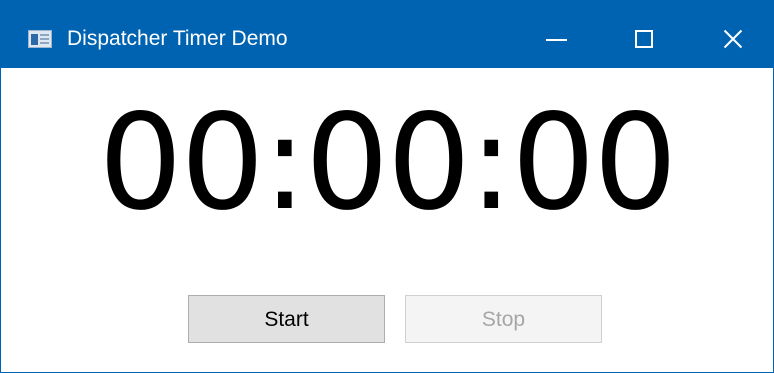  I want to click on maximize-icon, so click(644, 39).